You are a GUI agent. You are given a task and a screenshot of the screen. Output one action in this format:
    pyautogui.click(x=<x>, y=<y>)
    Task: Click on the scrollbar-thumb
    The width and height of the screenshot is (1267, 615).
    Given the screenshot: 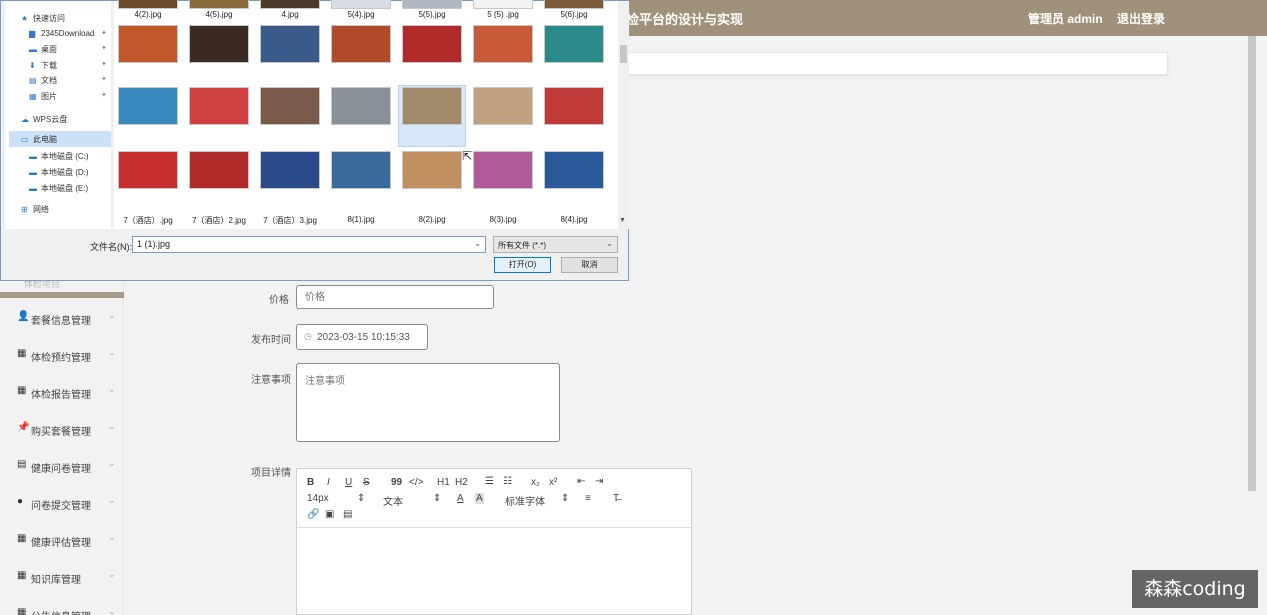 What is the action you would take?
    pyautogui.click(x=623, y=54)
    